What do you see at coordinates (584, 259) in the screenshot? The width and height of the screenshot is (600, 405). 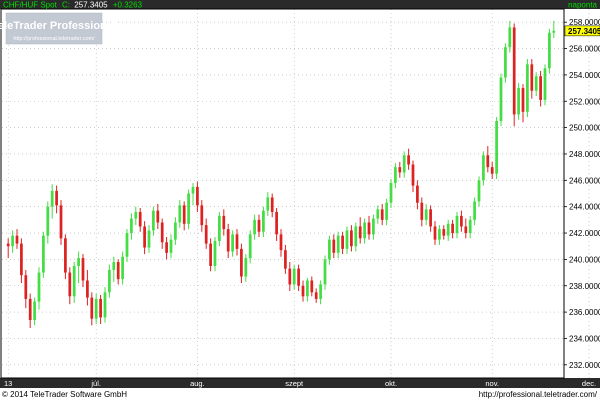 I see `y-tick-label: 240.0000` at bounding box center [584, 259].